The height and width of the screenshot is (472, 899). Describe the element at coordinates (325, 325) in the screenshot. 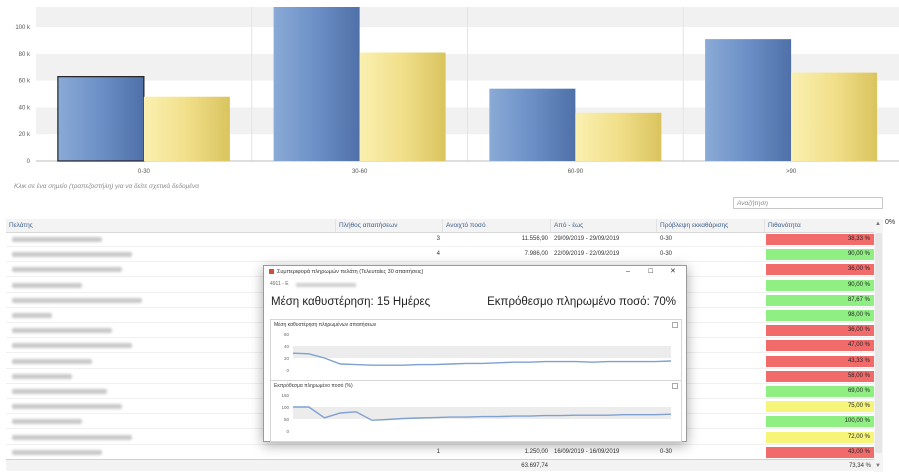

I see `delay-chart-title: Μέση καθυστέρηση πληρωμένων απαιτήσεων` at that location.